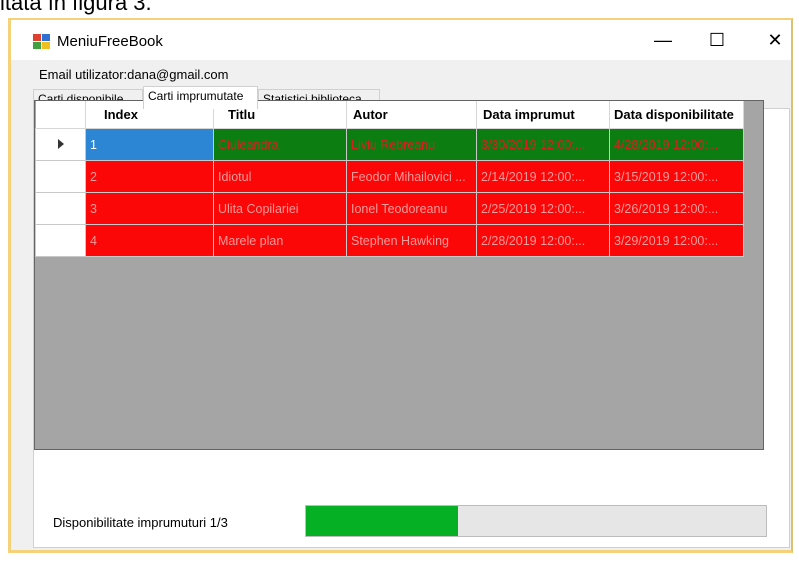 This screenshot has width=799, height=563. Describe the element at coordinates (411, 115) in the screenshot. I see `column-header-autor: Autor` at that location.